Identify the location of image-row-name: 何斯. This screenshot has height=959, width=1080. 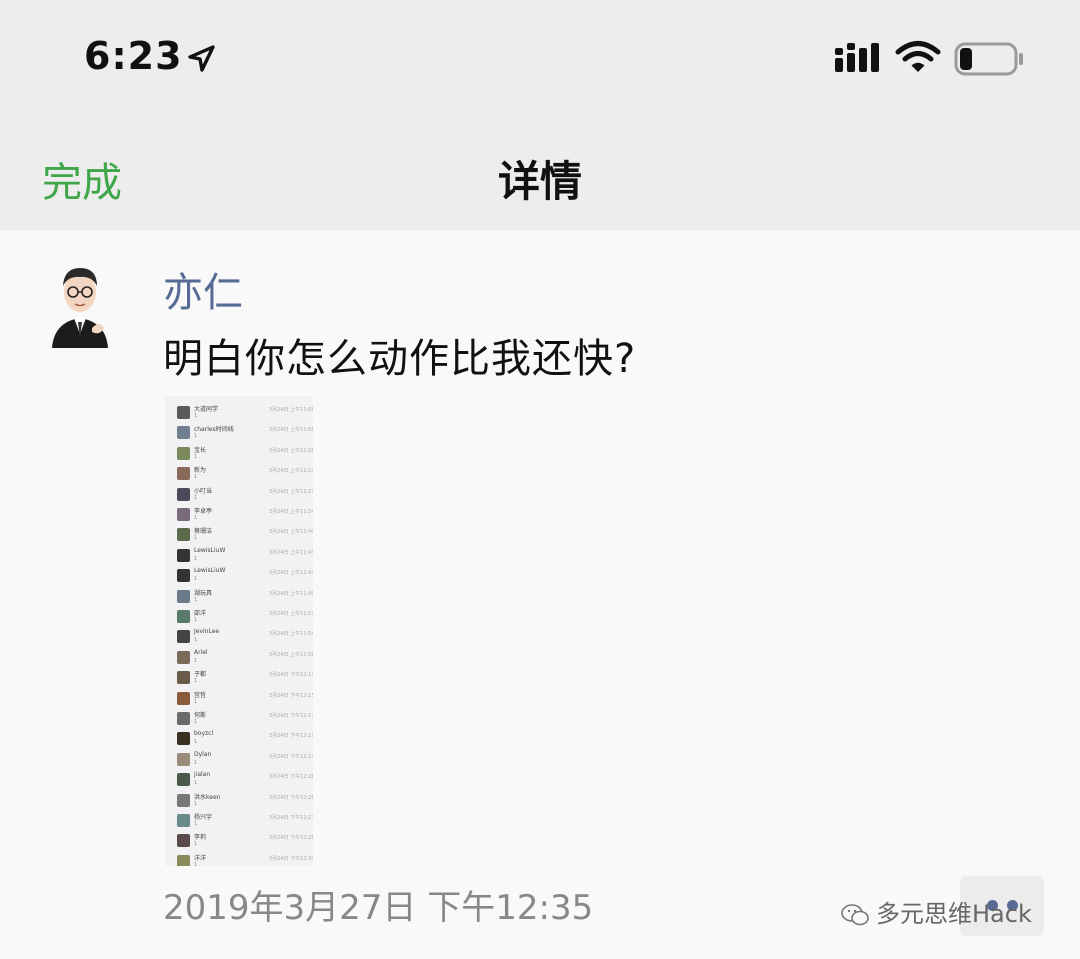
(200, 715).